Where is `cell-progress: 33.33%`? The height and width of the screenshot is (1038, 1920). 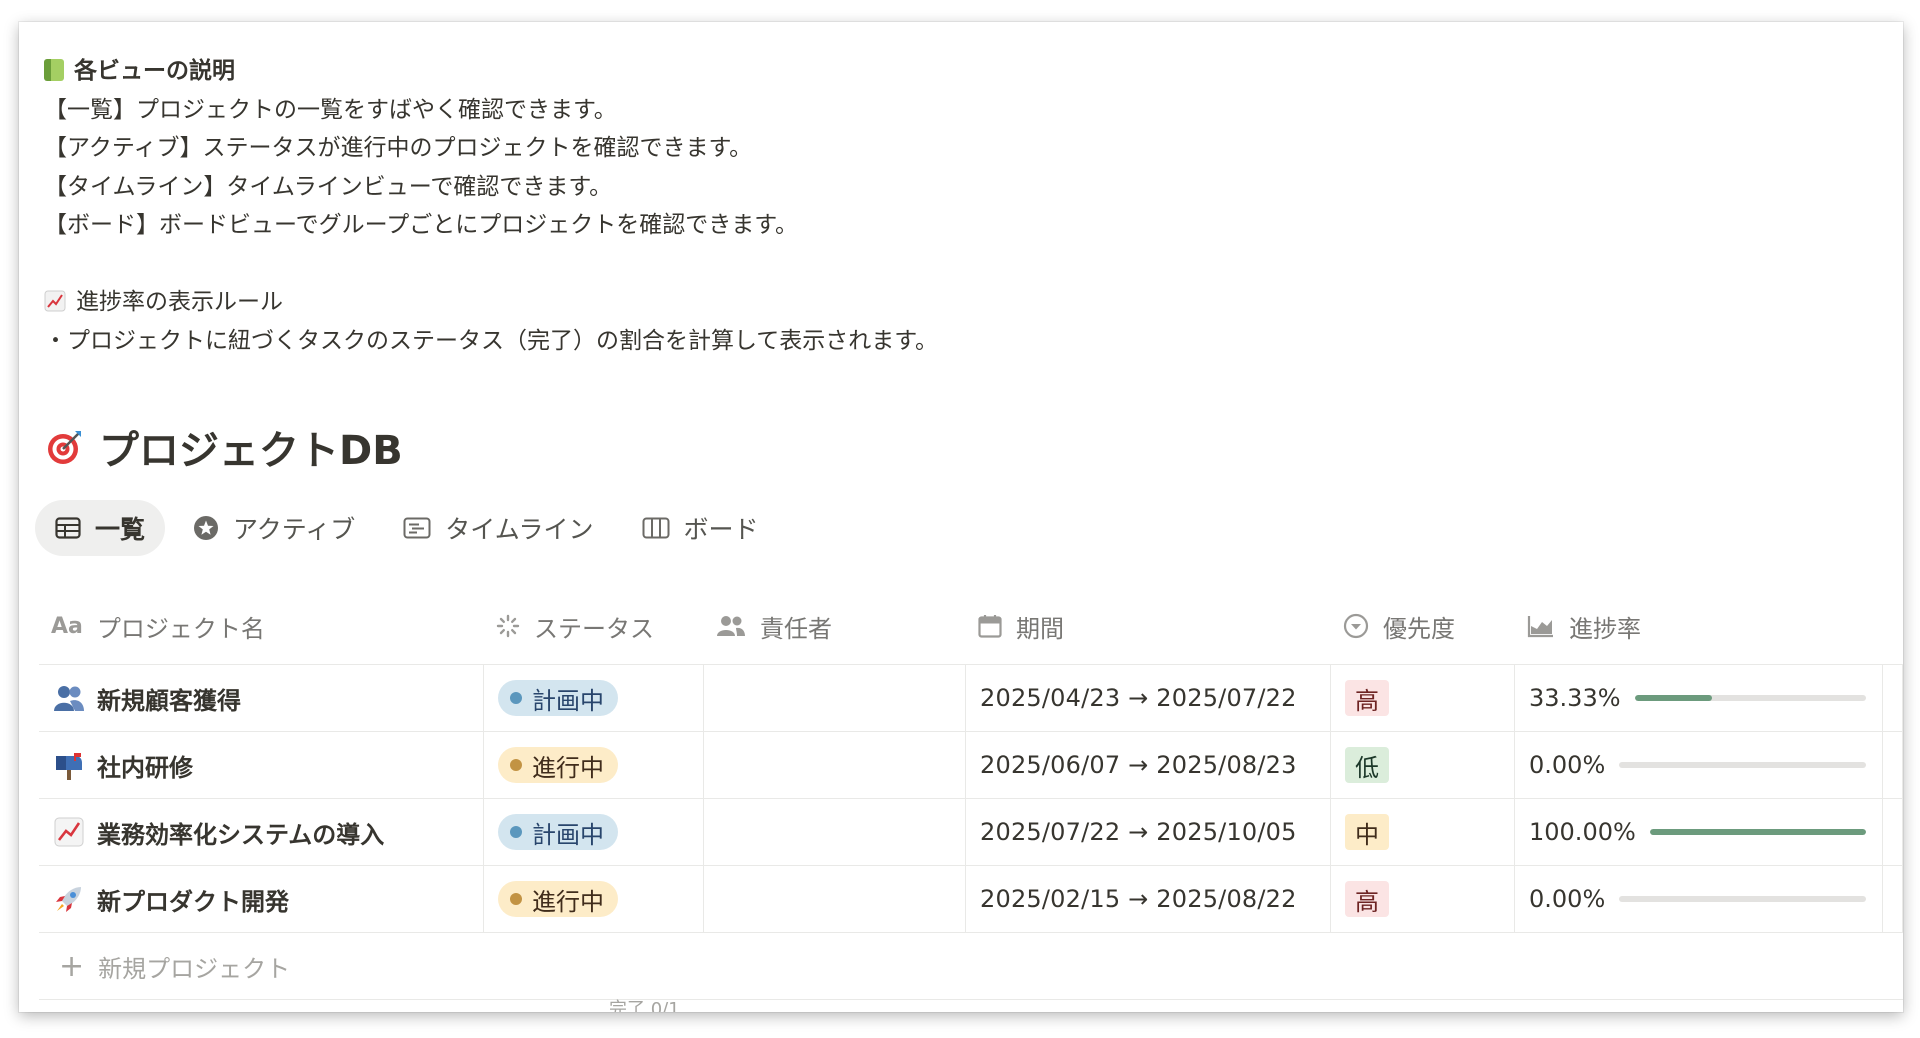 cell-progress: 33.33% is located at coordinates (1699, 698).